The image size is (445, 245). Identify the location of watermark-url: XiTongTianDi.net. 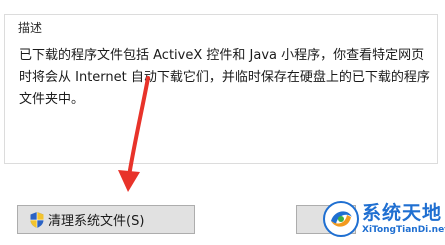
(403, 230).